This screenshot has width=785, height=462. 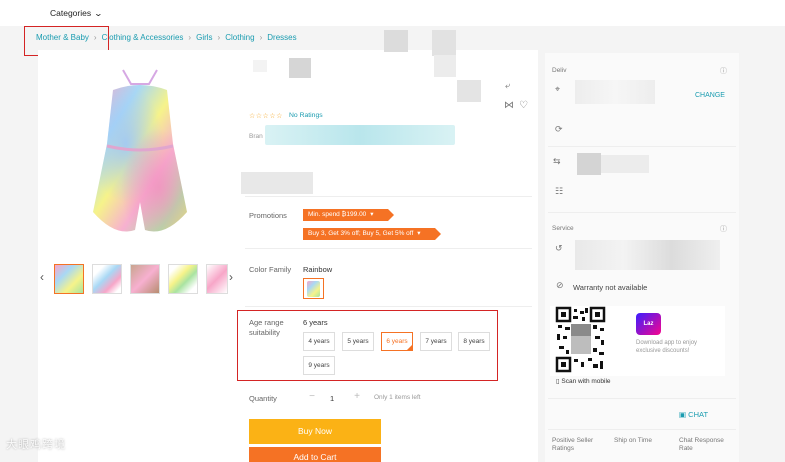 I want to click on breadcrumb-item-clothing: Clothing, so click(x=239, y=37).